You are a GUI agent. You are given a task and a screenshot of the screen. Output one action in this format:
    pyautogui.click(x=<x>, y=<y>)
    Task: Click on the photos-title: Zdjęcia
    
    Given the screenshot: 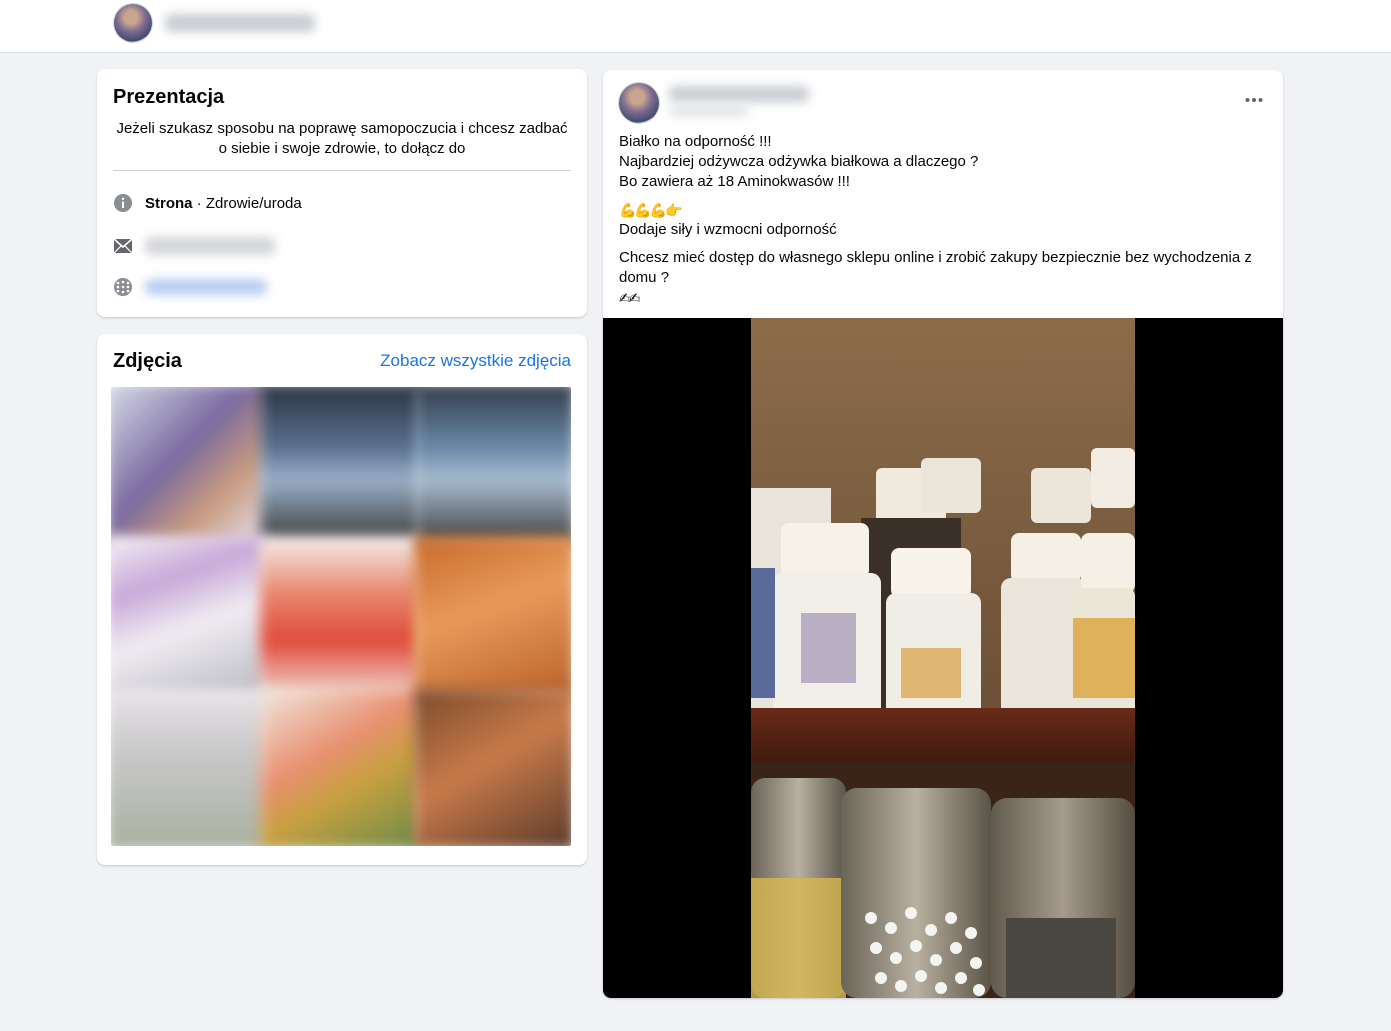 What is the action you would take?
    pyautogui.click(x=147, y=361)
    